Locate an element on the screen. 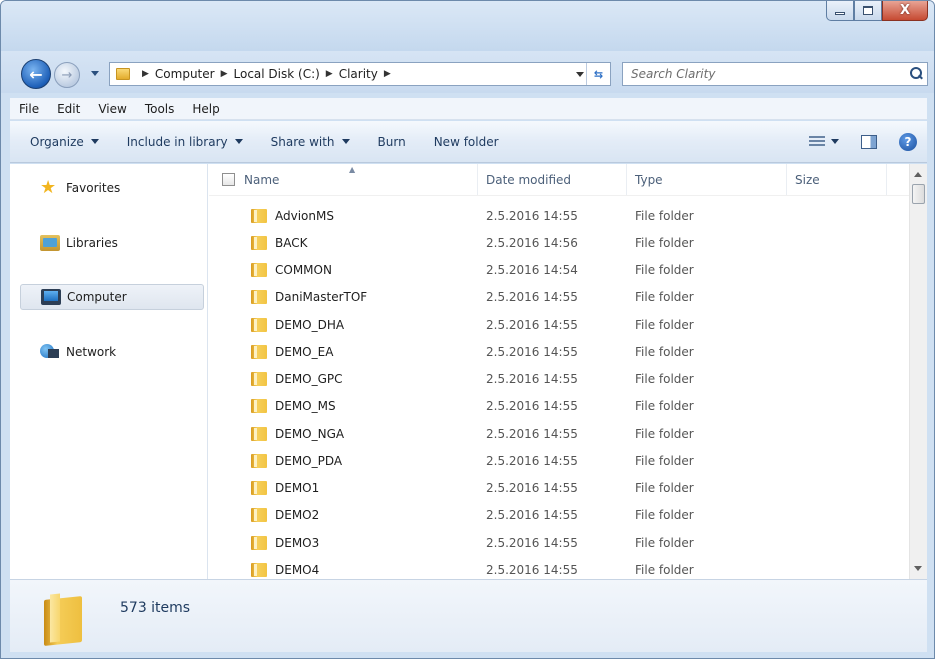  table-row: DEMO2 2.5.2016 14:55 File folder is located at coordinates (559, 515).